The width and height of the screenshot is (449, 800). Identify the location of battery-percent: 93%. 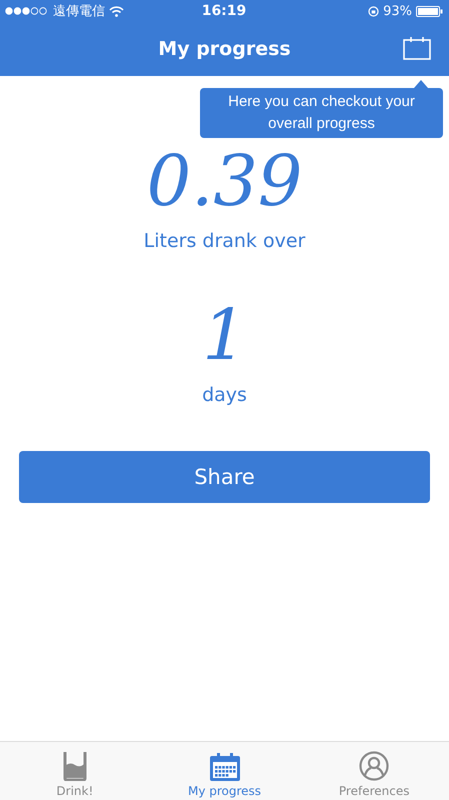
(397, 11).